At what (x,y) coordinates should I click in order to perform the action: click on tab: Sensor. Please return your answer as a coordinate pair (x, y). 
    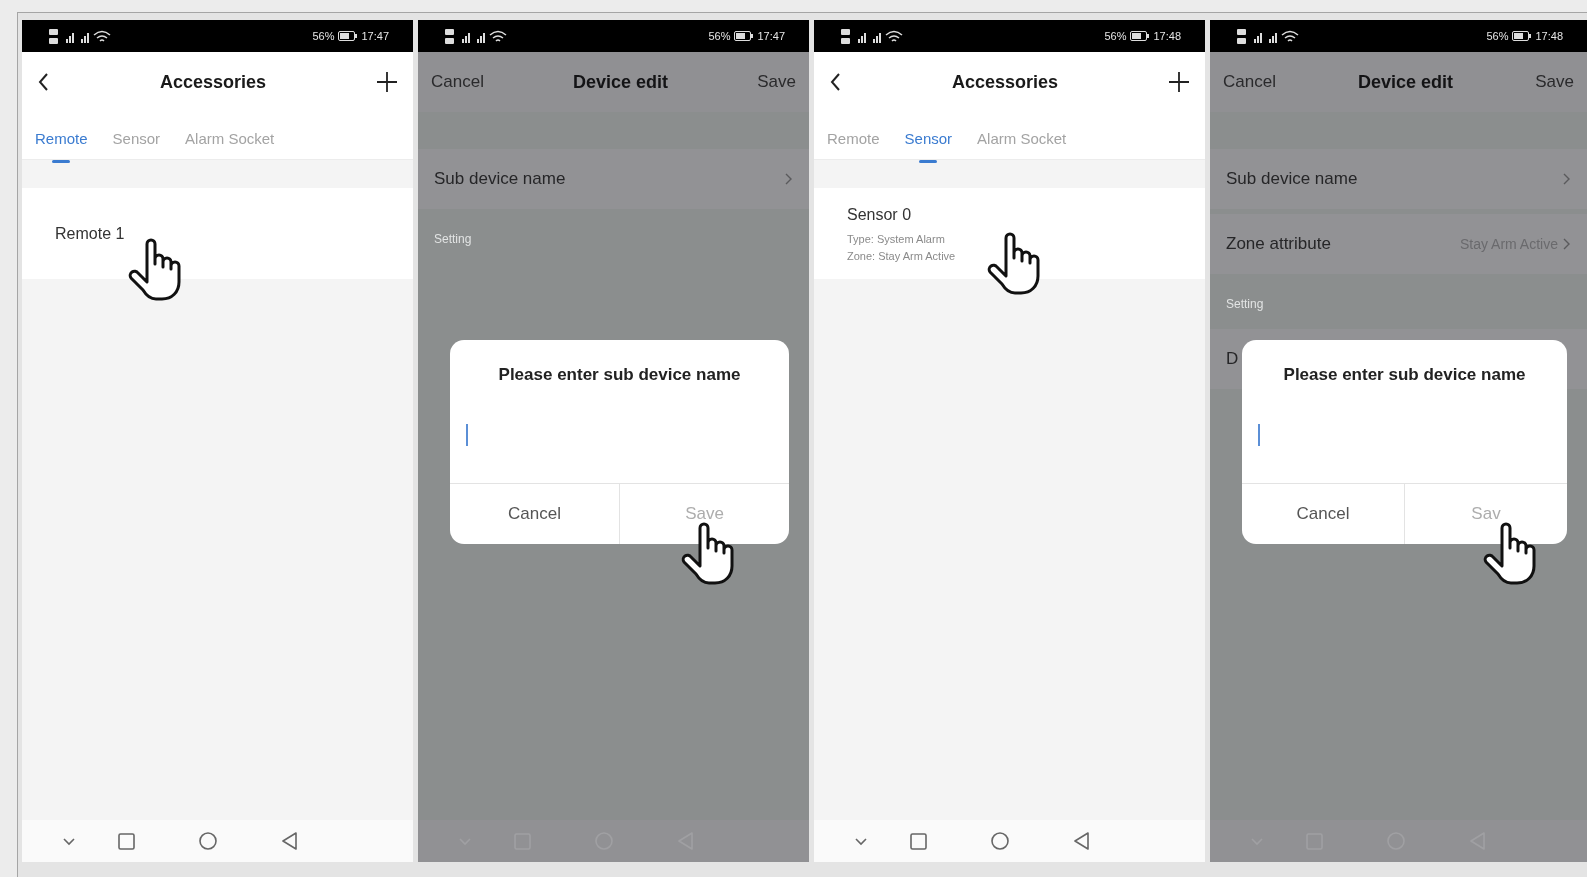
    Looking at the image, I should click on (136, 138).